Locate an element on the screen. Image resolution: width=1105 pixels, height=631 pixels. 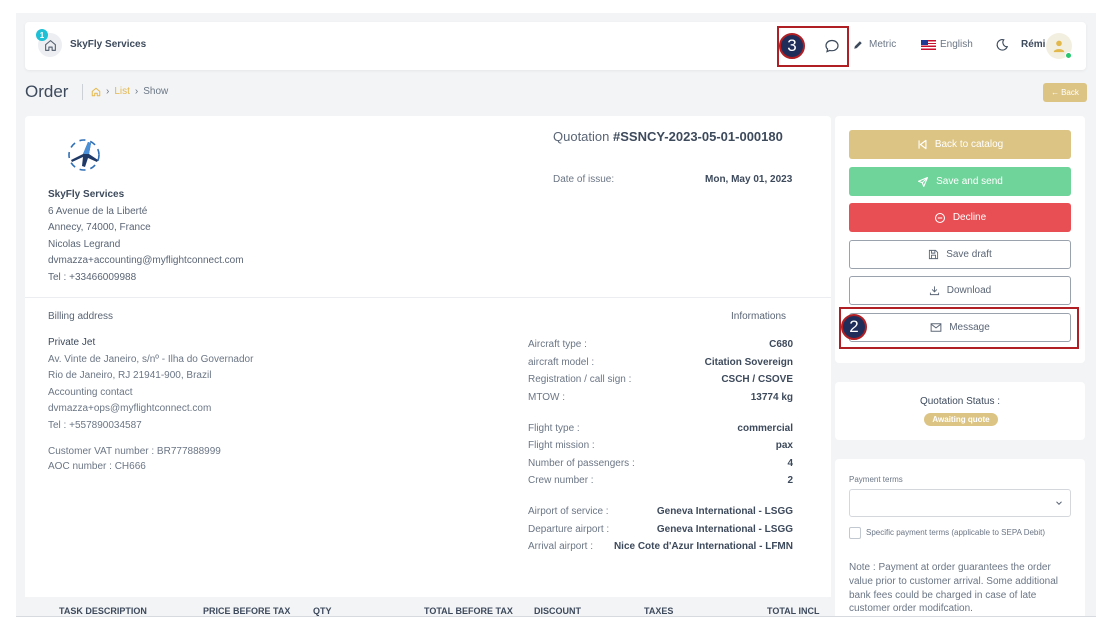
billing-line: Rio de Janeiro, RJ 21941-900, Brazil is located at coordinates (130, 376).